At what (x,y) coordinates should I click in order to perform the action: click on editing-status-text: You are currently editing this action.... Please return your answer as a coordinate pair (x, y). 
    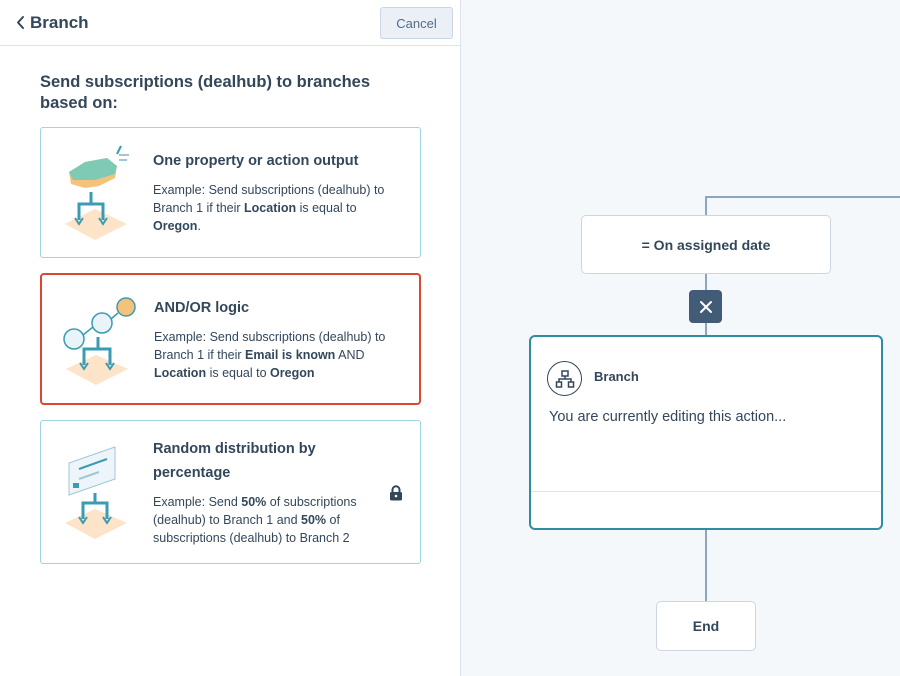
    Looking at the image, I should click on (668, 417).